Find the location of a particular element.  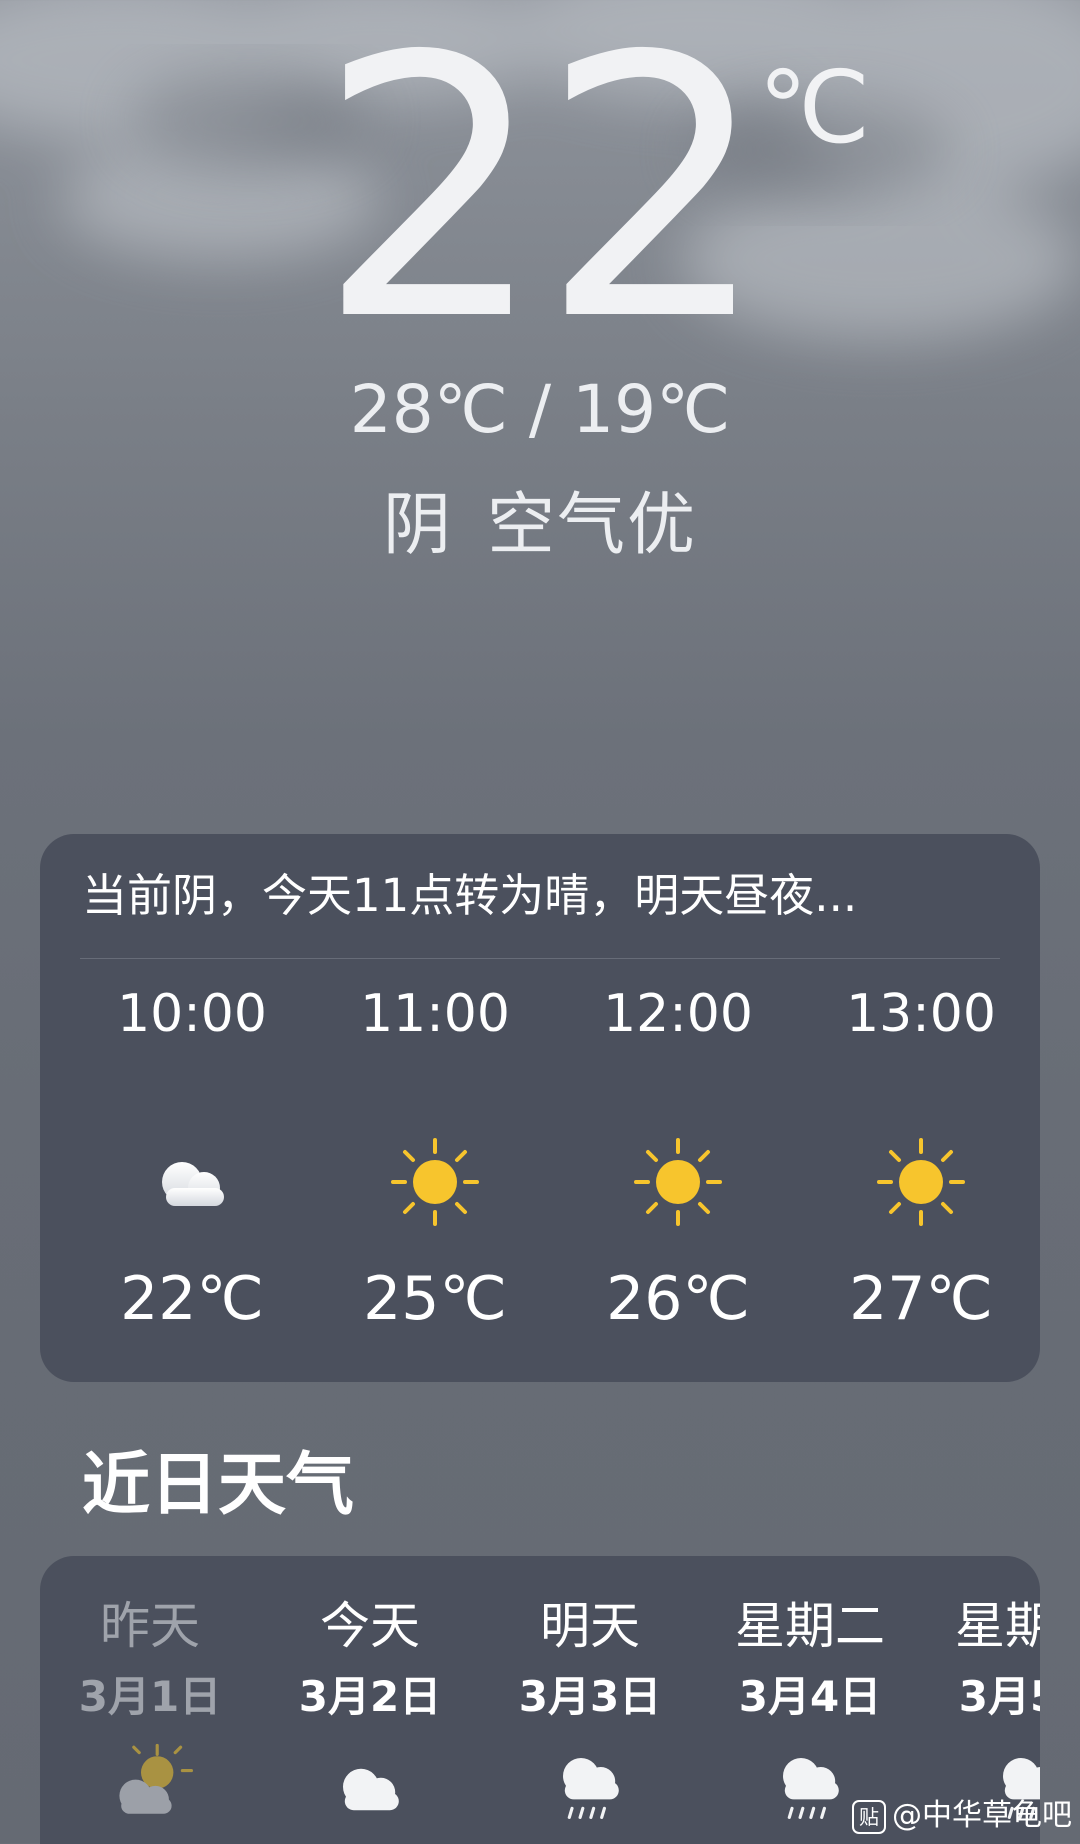

day-item-today: 今天 3月2日 is located at coordinates (370, 1700).